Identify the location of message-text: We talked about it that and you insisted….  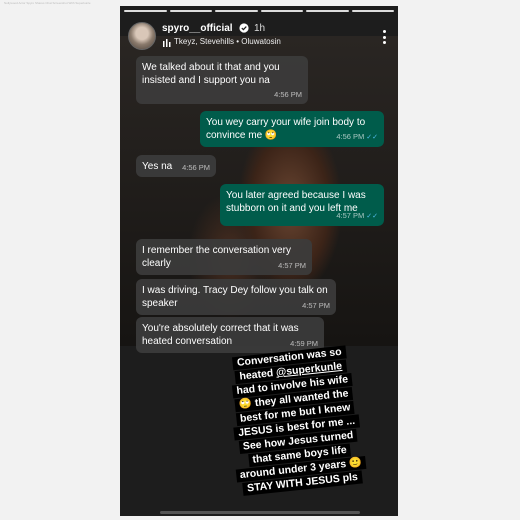
(211, 74).